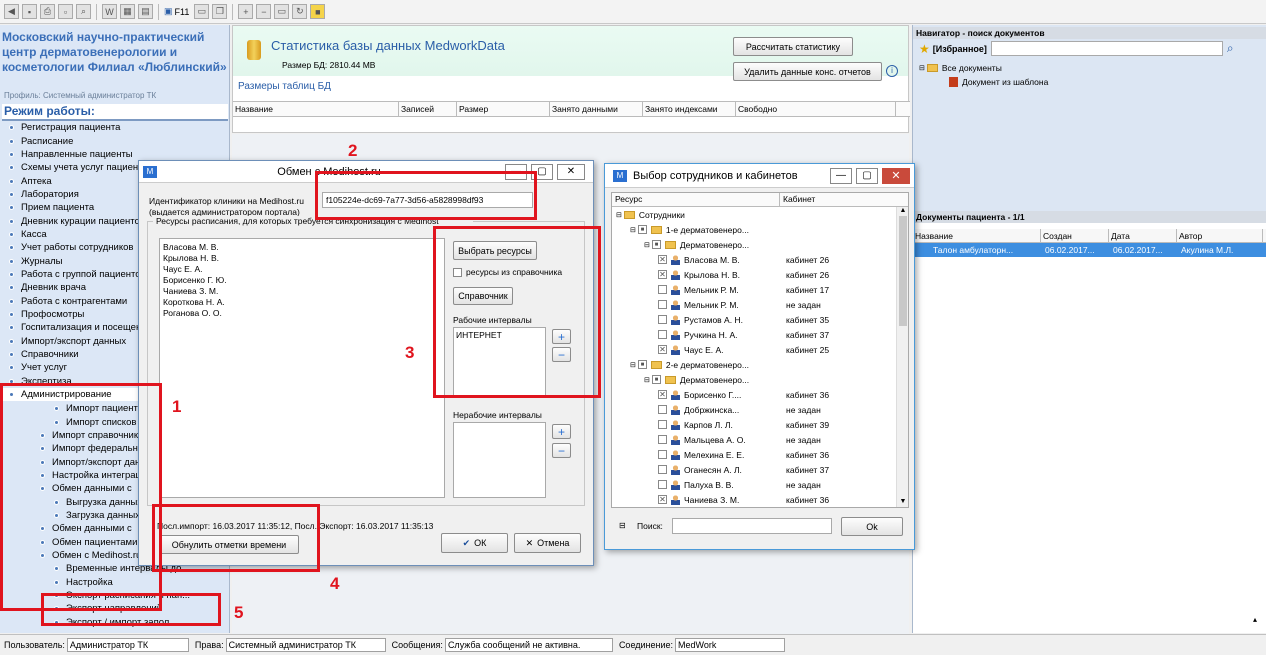 The height and width of the screenshot is (655, 1266). I want to click on tree-row: ✕ Чаус Е. А. кабинет 25, so click(760, 349).